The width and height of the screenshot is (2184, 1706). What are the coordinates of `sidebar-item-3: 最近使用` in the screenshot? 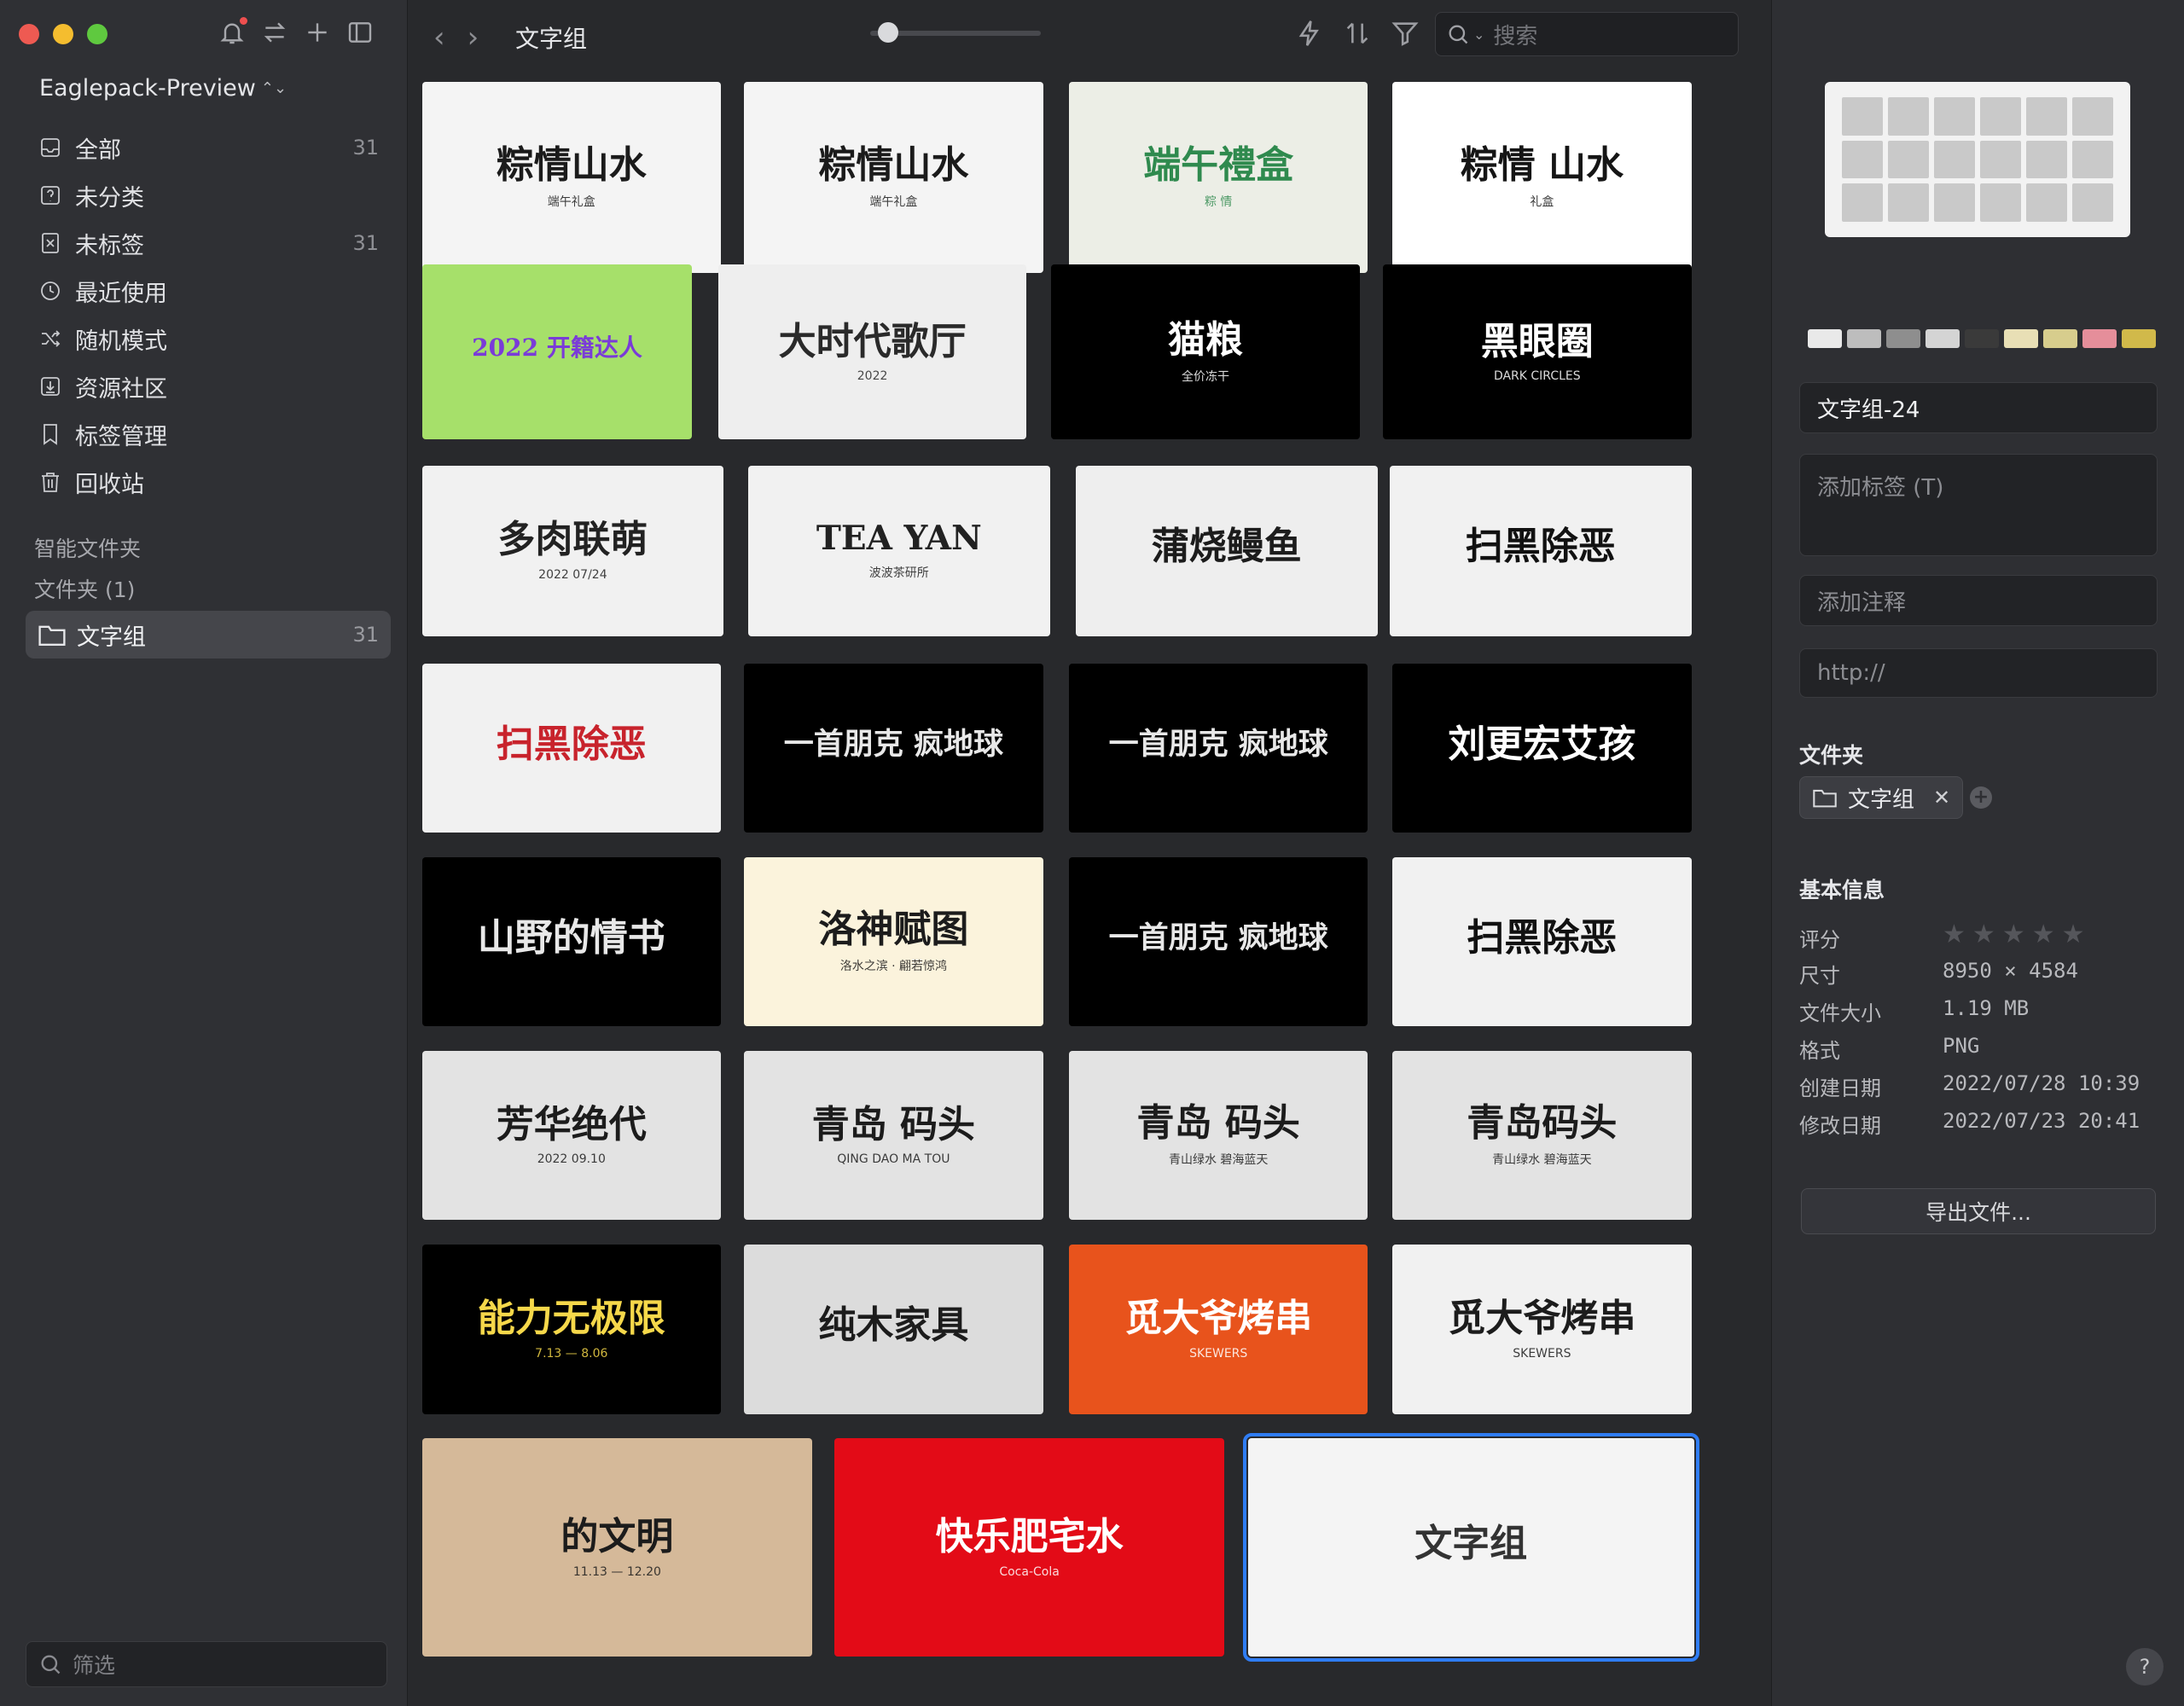 It's located at (209, 291).